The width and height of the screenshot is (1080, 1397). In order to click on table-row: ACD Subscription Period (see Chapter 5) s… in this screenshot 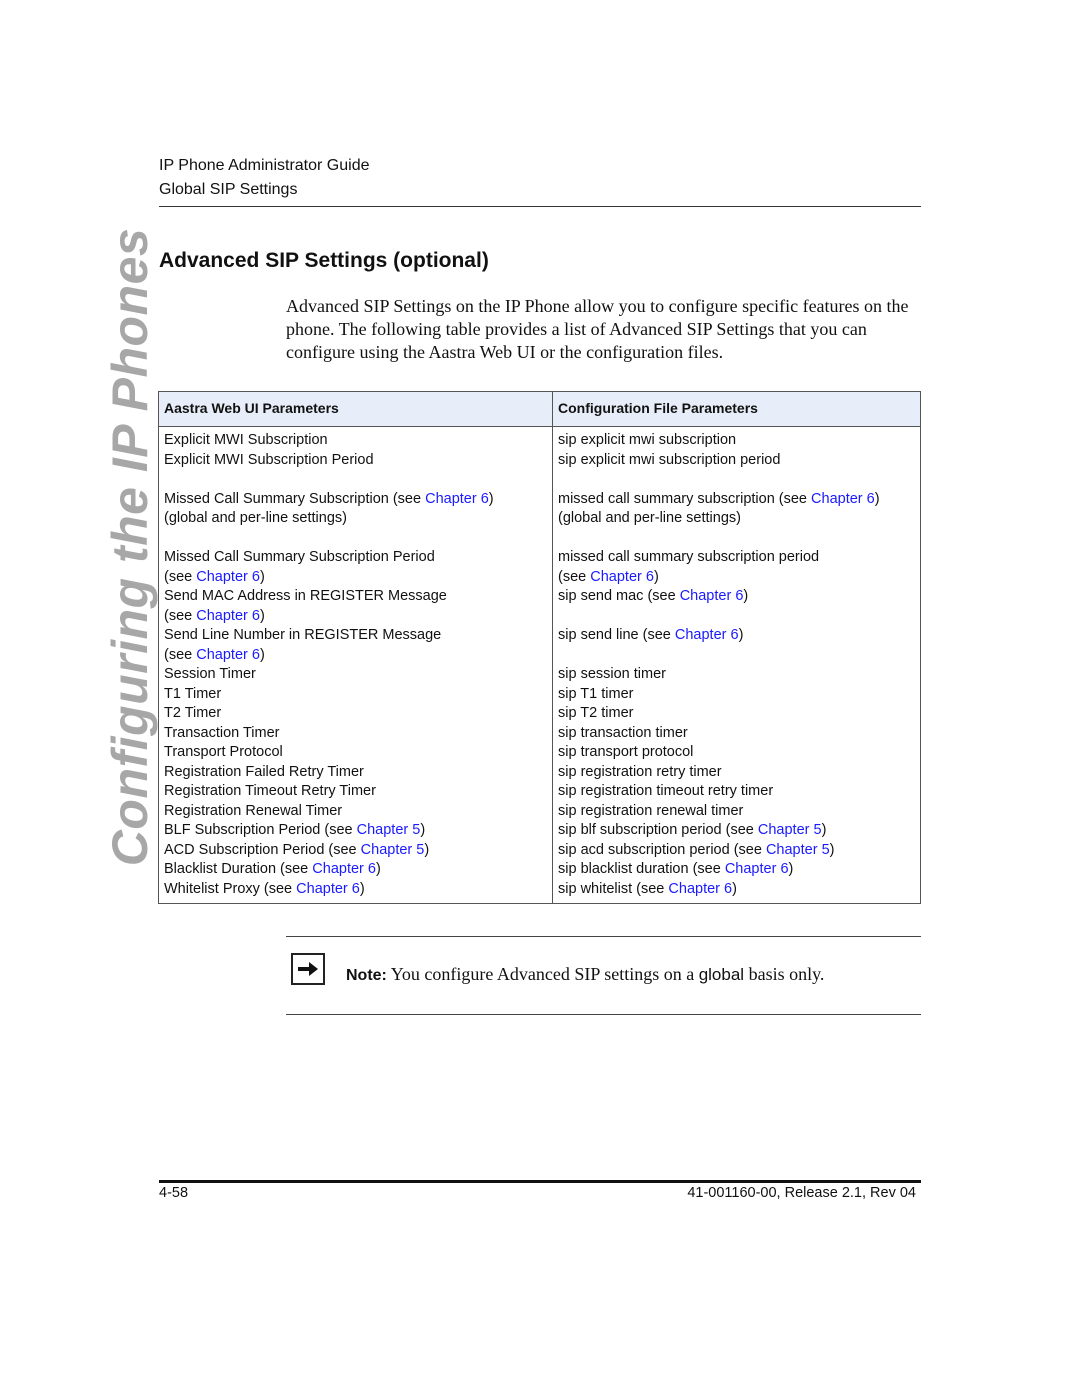, I will do `click(539, 850)`.